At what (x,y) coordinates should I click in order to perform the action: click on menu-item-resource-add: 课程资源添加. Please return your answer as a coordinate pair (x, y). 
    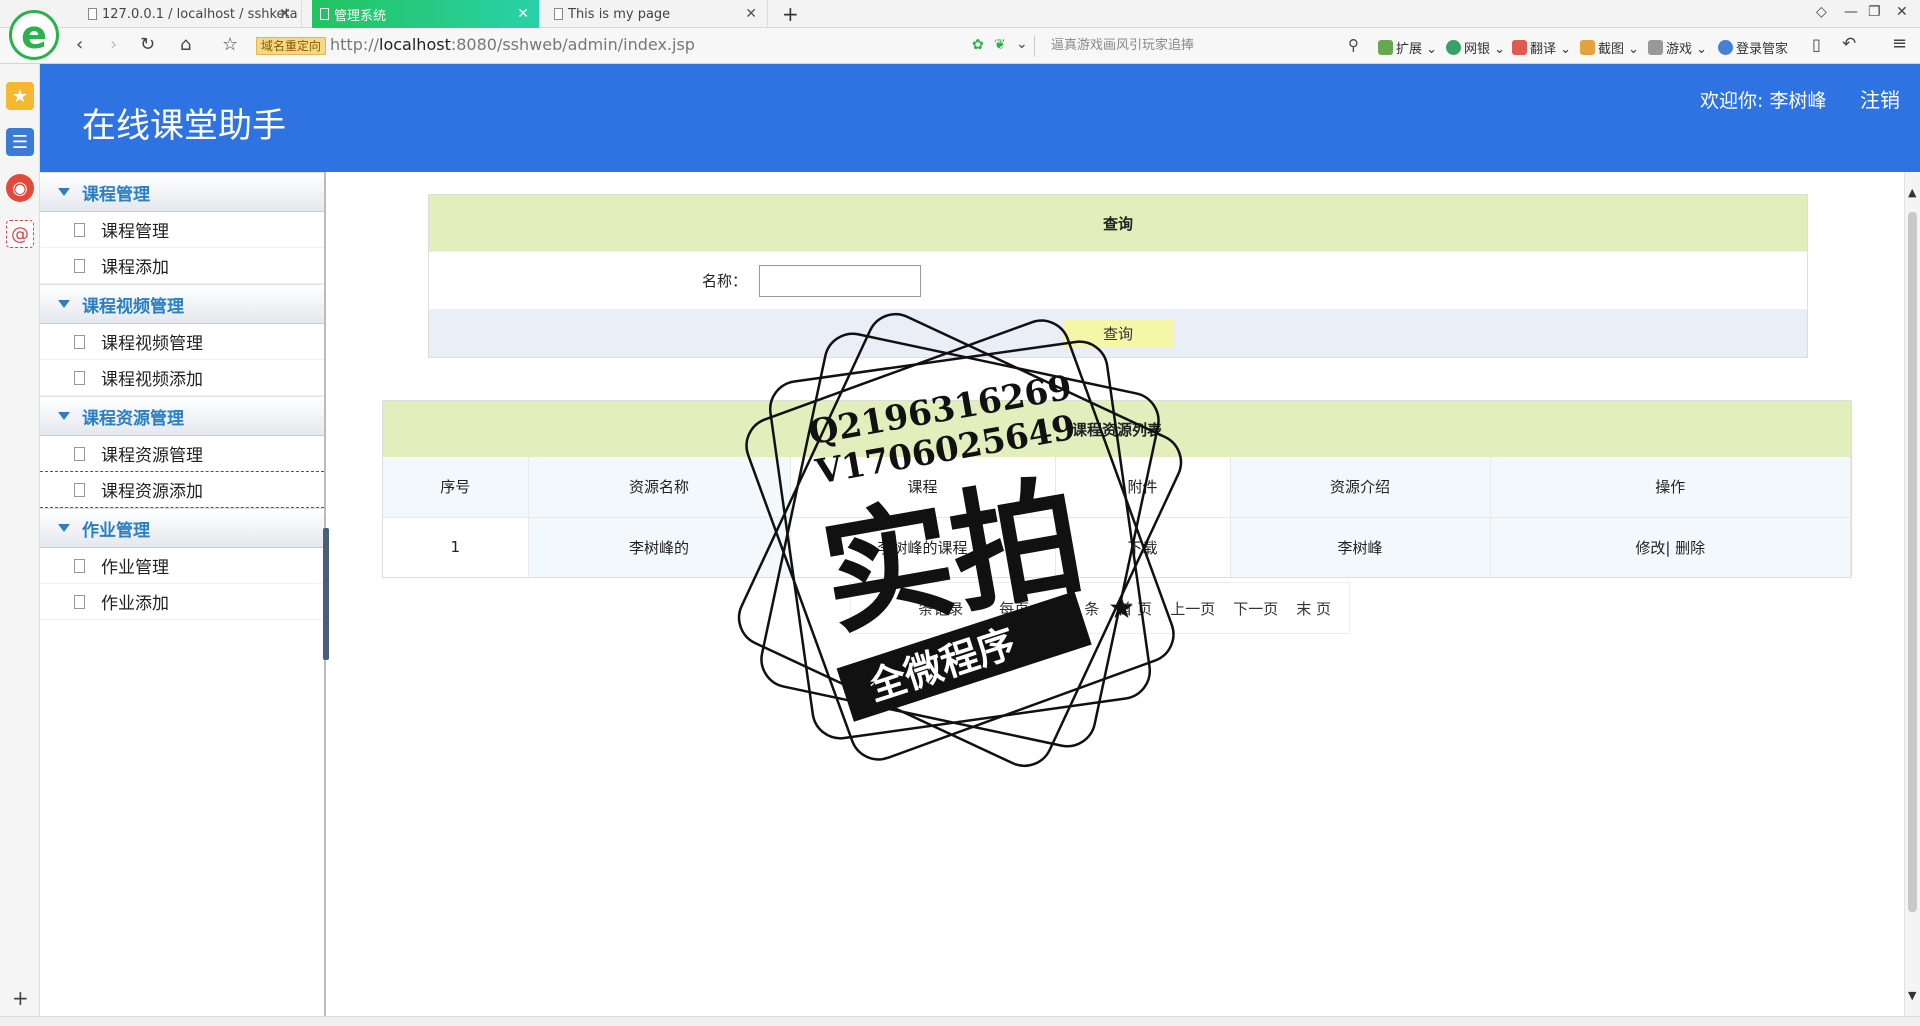
    Looking at the image, I should click on (182, 490).